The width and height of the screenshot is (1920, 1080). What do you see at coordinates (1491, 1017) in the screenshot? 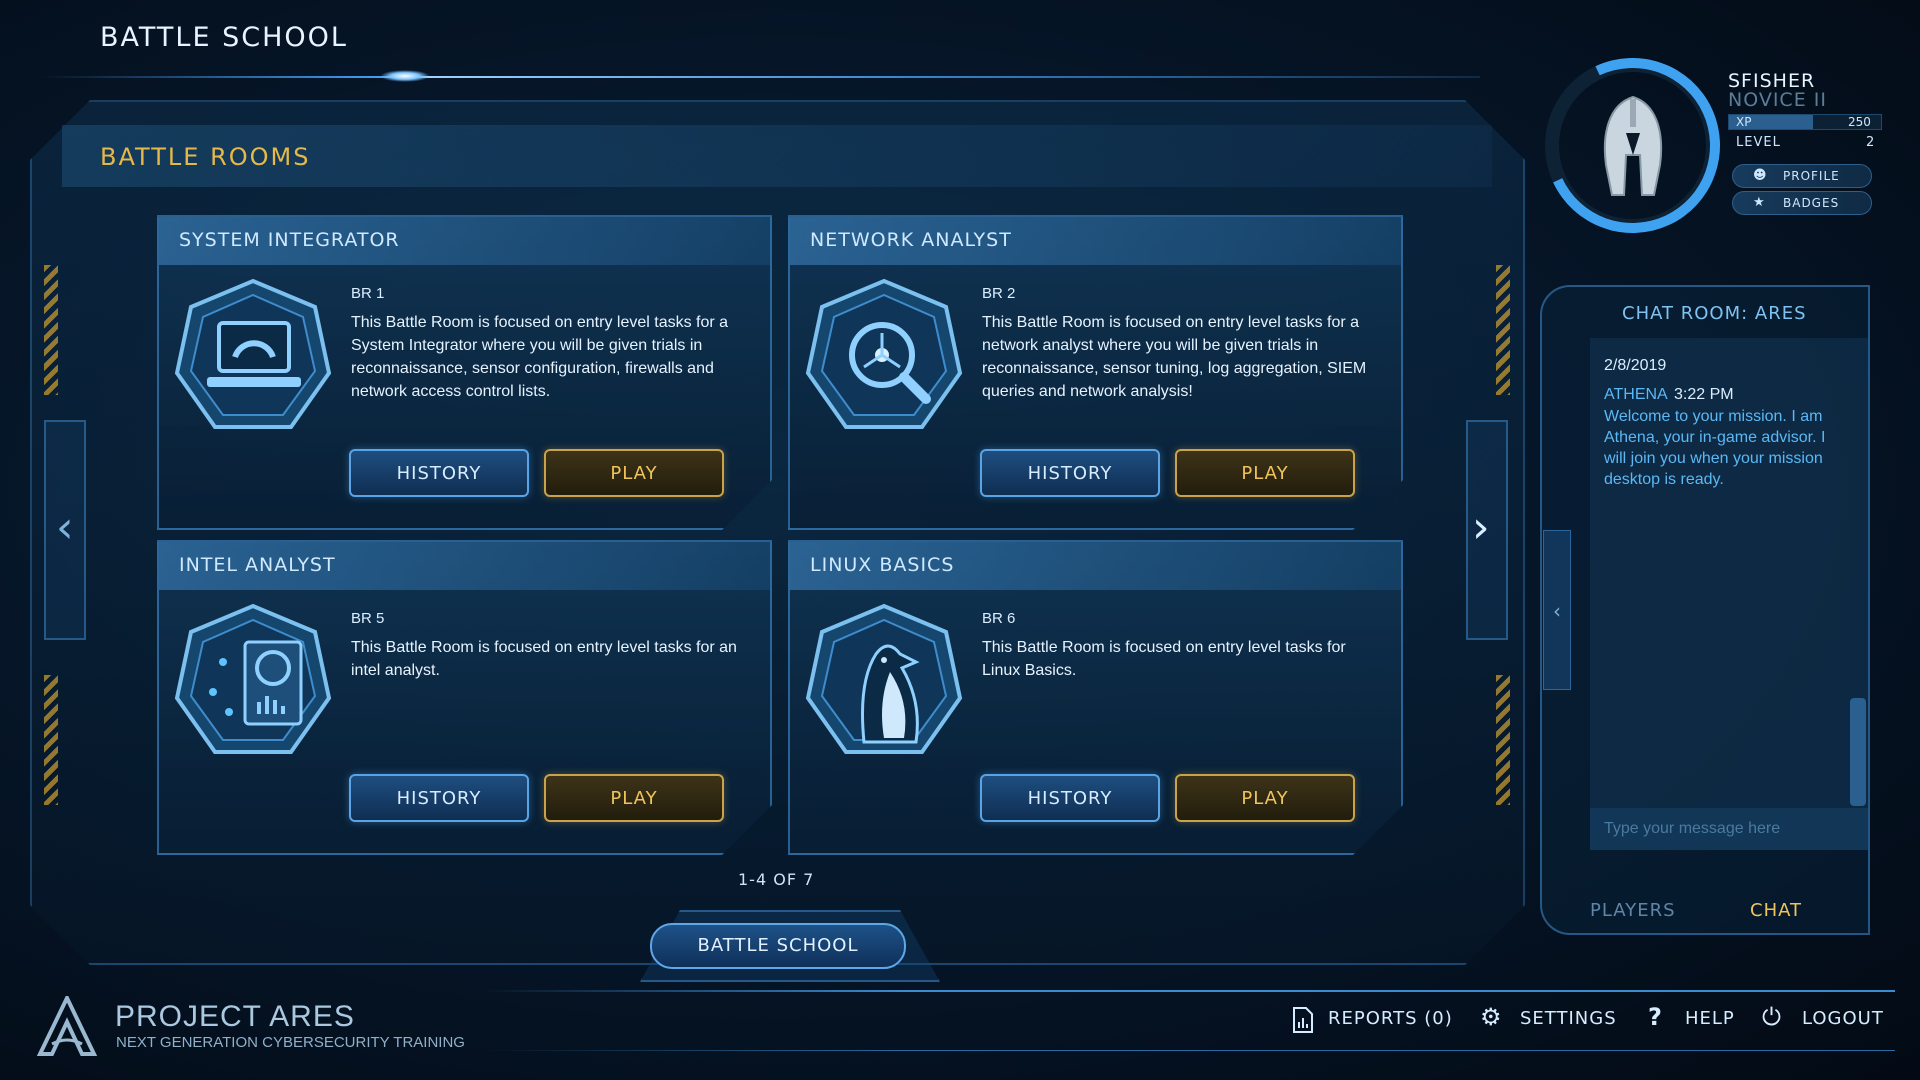
I see `gear-icon: ⚙` at bounding box center [1491, 1017].